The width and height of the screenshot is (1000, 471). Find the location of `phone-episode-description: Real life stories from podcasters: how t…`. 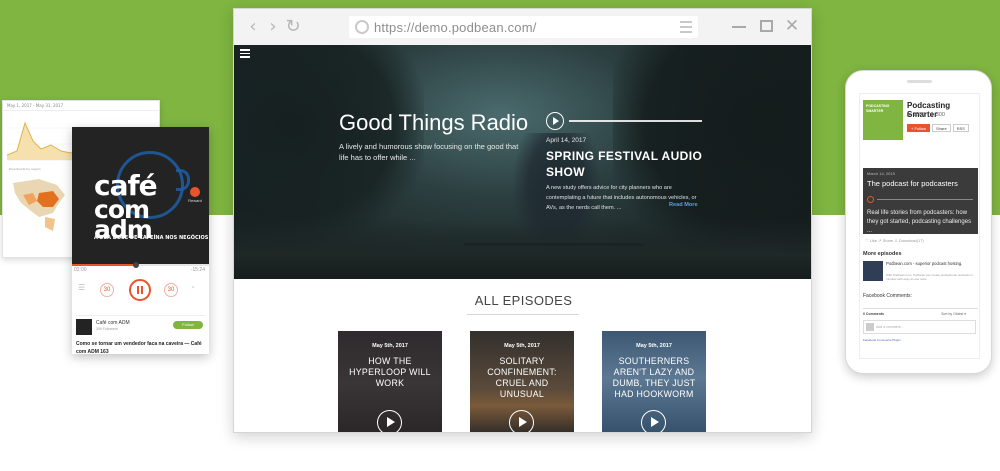

phone-episode-description: Real life stories from podcasters: how t… is located at coordinates (919, 222).